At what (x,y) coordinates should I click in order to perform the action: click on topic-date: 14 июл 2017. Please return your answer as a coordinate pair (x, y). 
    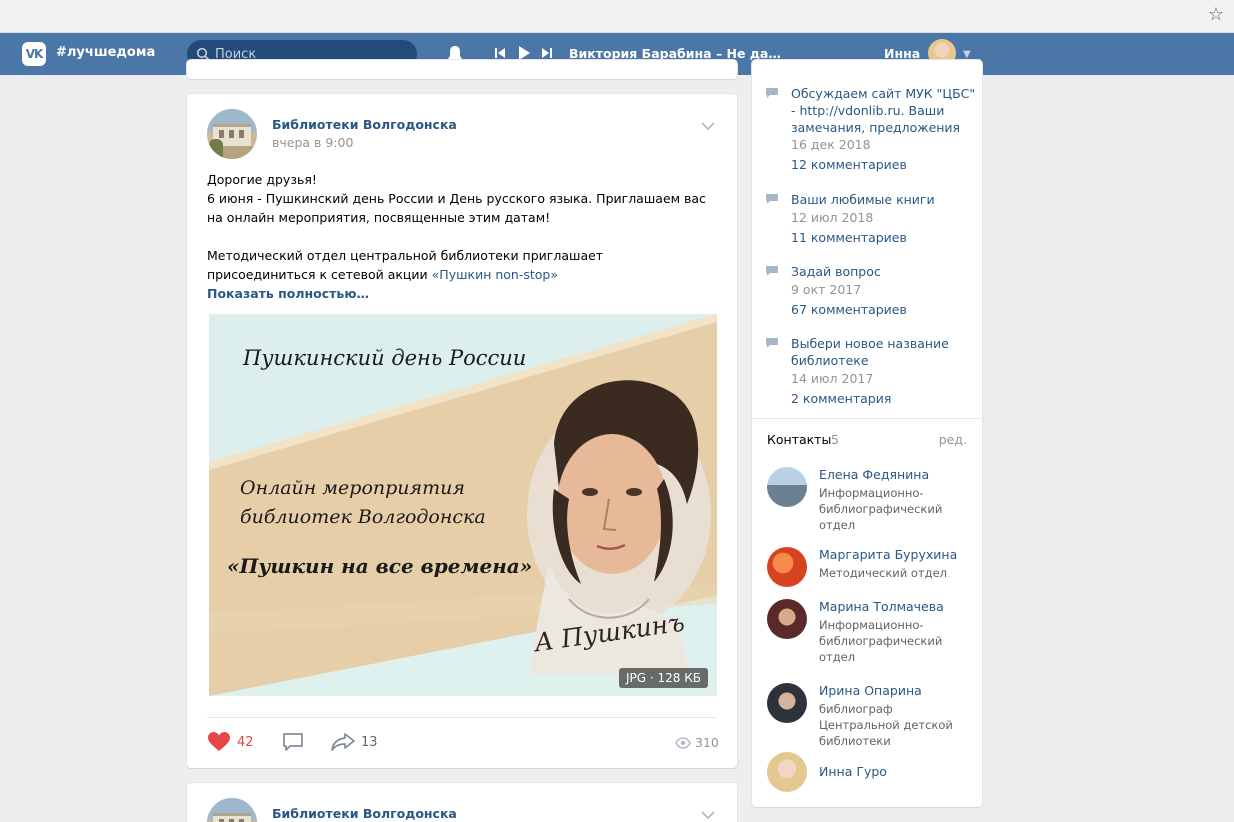
    Looking at the image, I should click on (832, 378).